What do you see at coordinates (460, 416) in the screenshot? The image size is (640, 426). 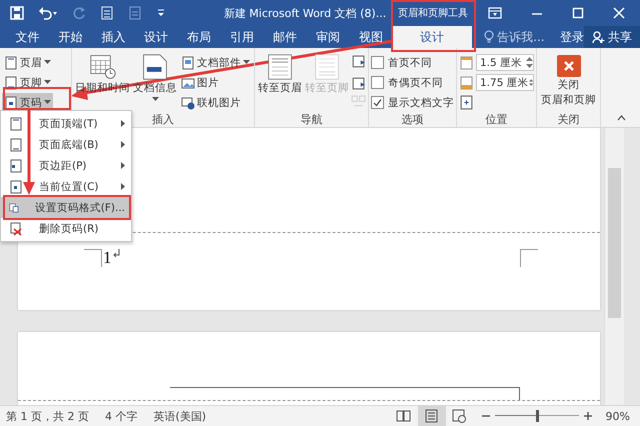 I see `web-layout-icon` at bounding box center [460, 416].